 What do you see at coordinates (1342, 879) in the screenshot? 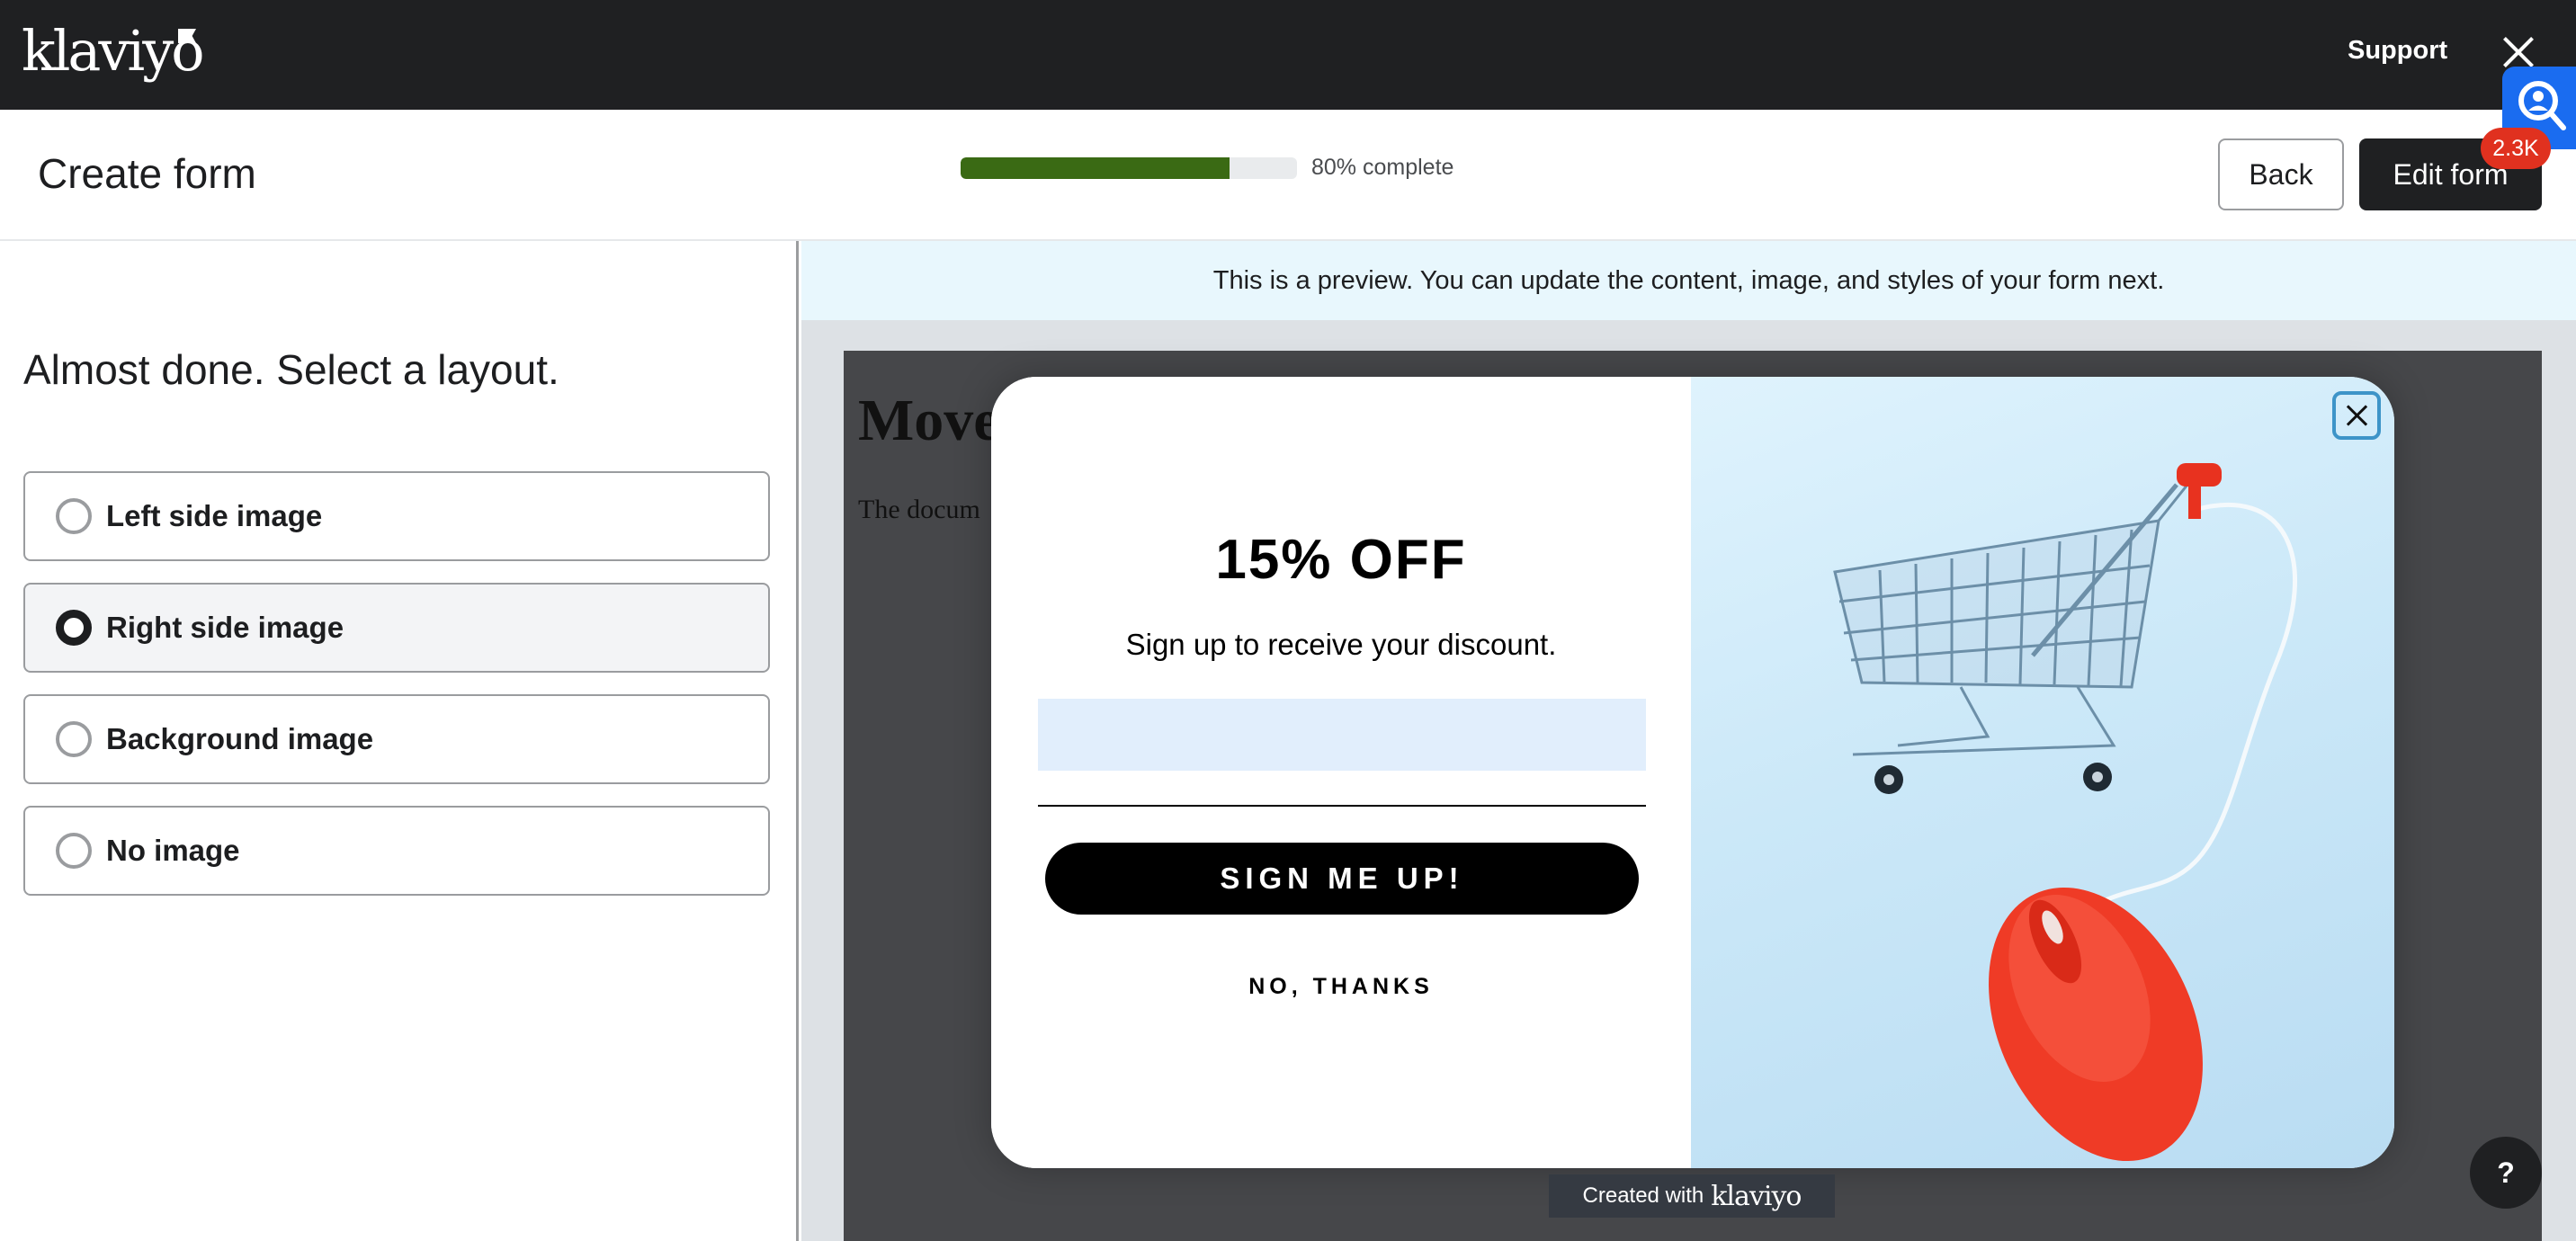
I see `sign-me-up-button: SIGN ME UP!` at bounding box center [1342, 879].